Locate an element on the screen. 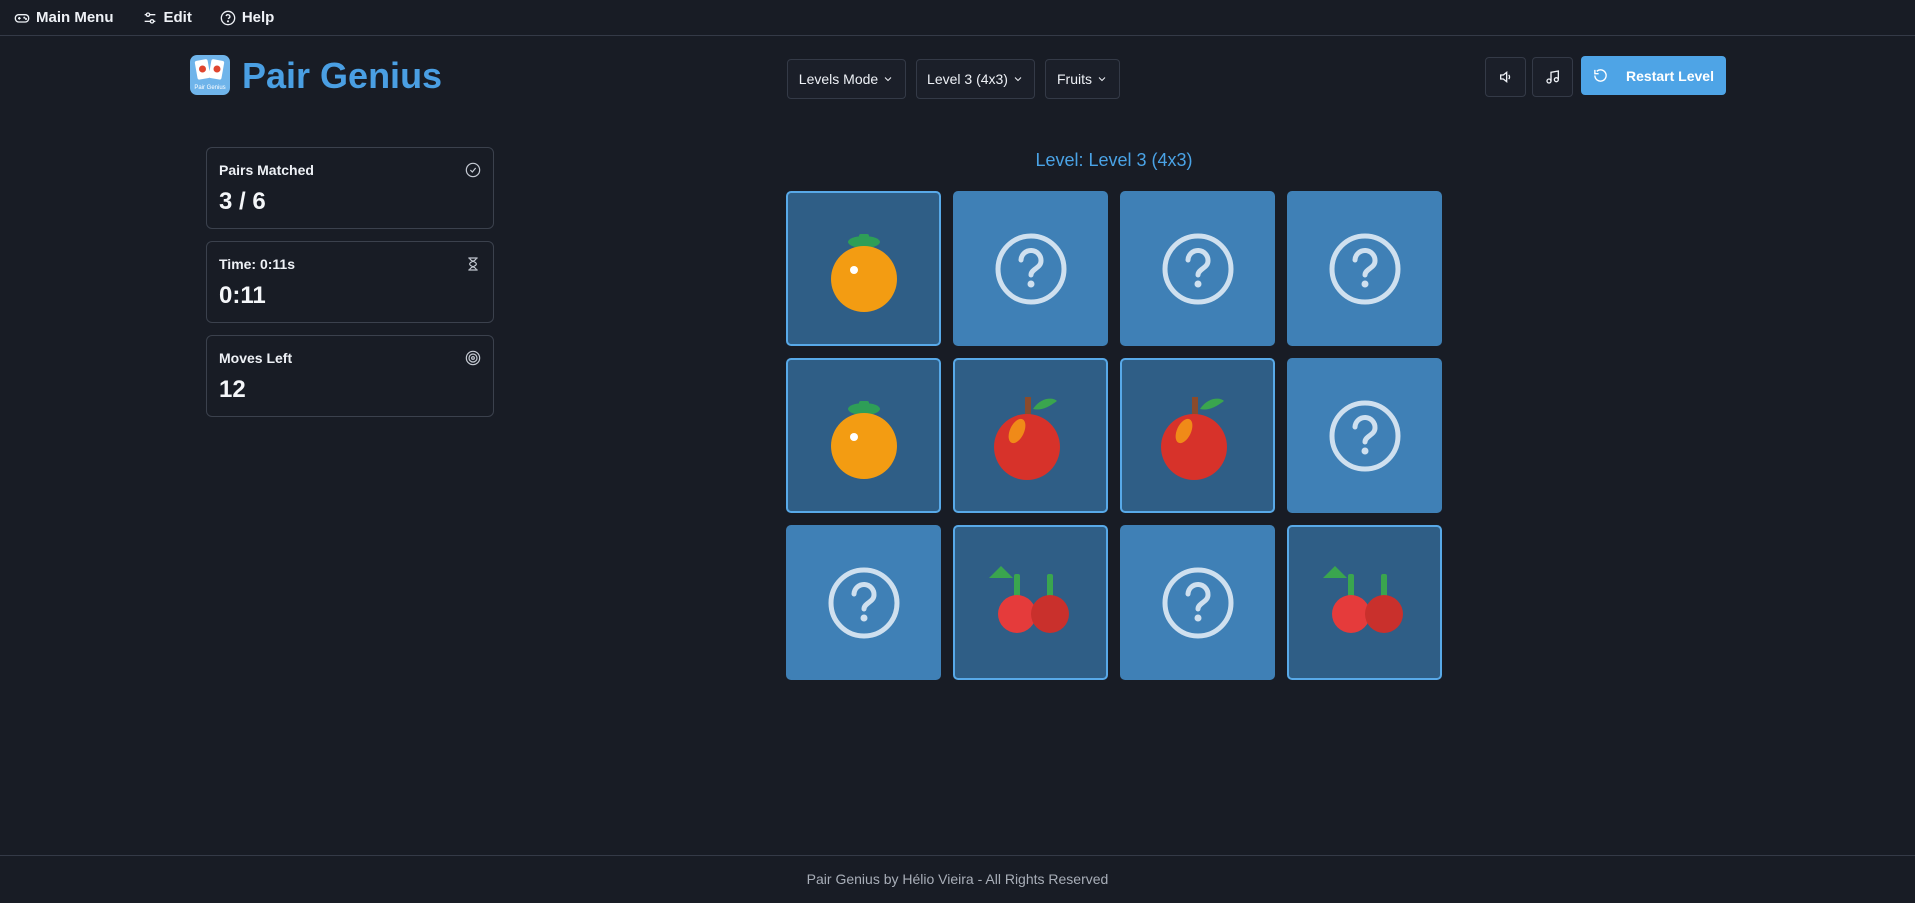 This screenshot has height=903, width=1915. level-select-value: Level 3 (4x3) is located at coordinates (967, 79).